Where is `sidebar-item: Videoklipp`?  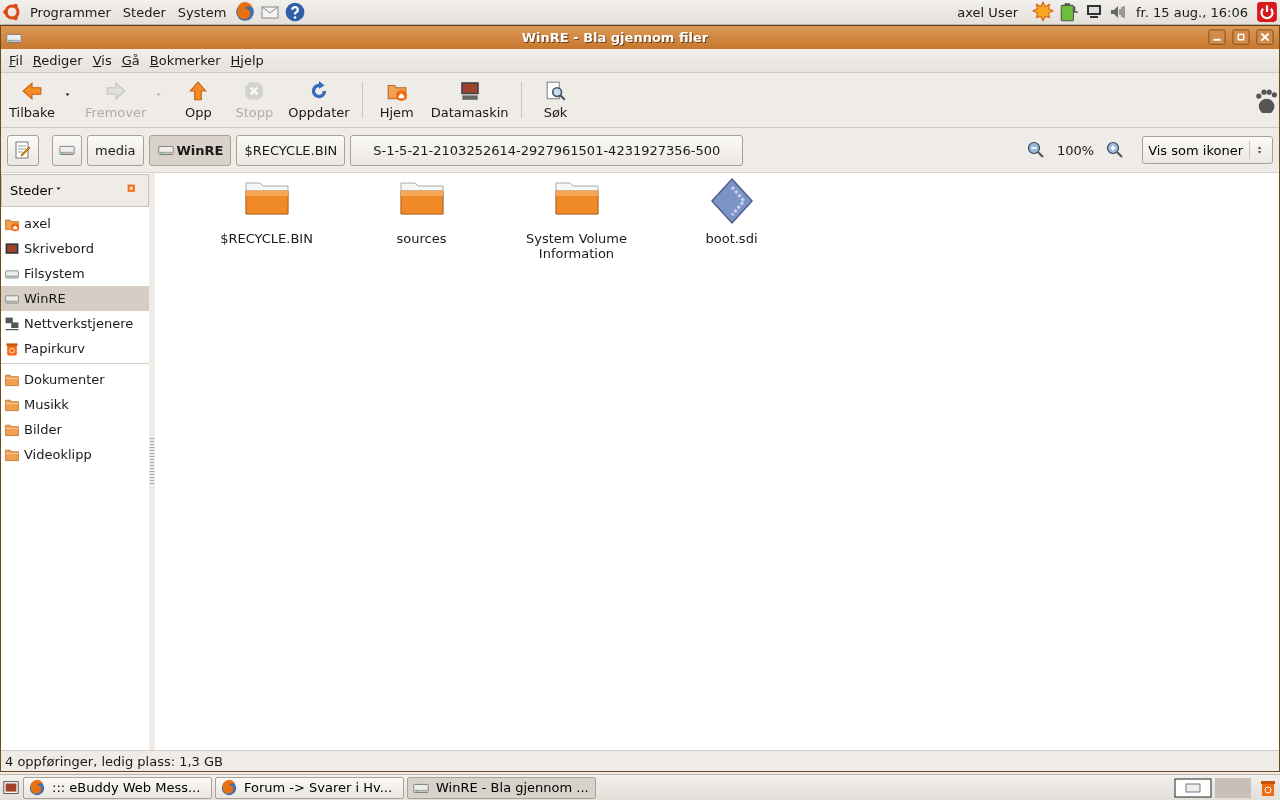
sidebar-item: Videoklipp is located at coordinates (75, 454).